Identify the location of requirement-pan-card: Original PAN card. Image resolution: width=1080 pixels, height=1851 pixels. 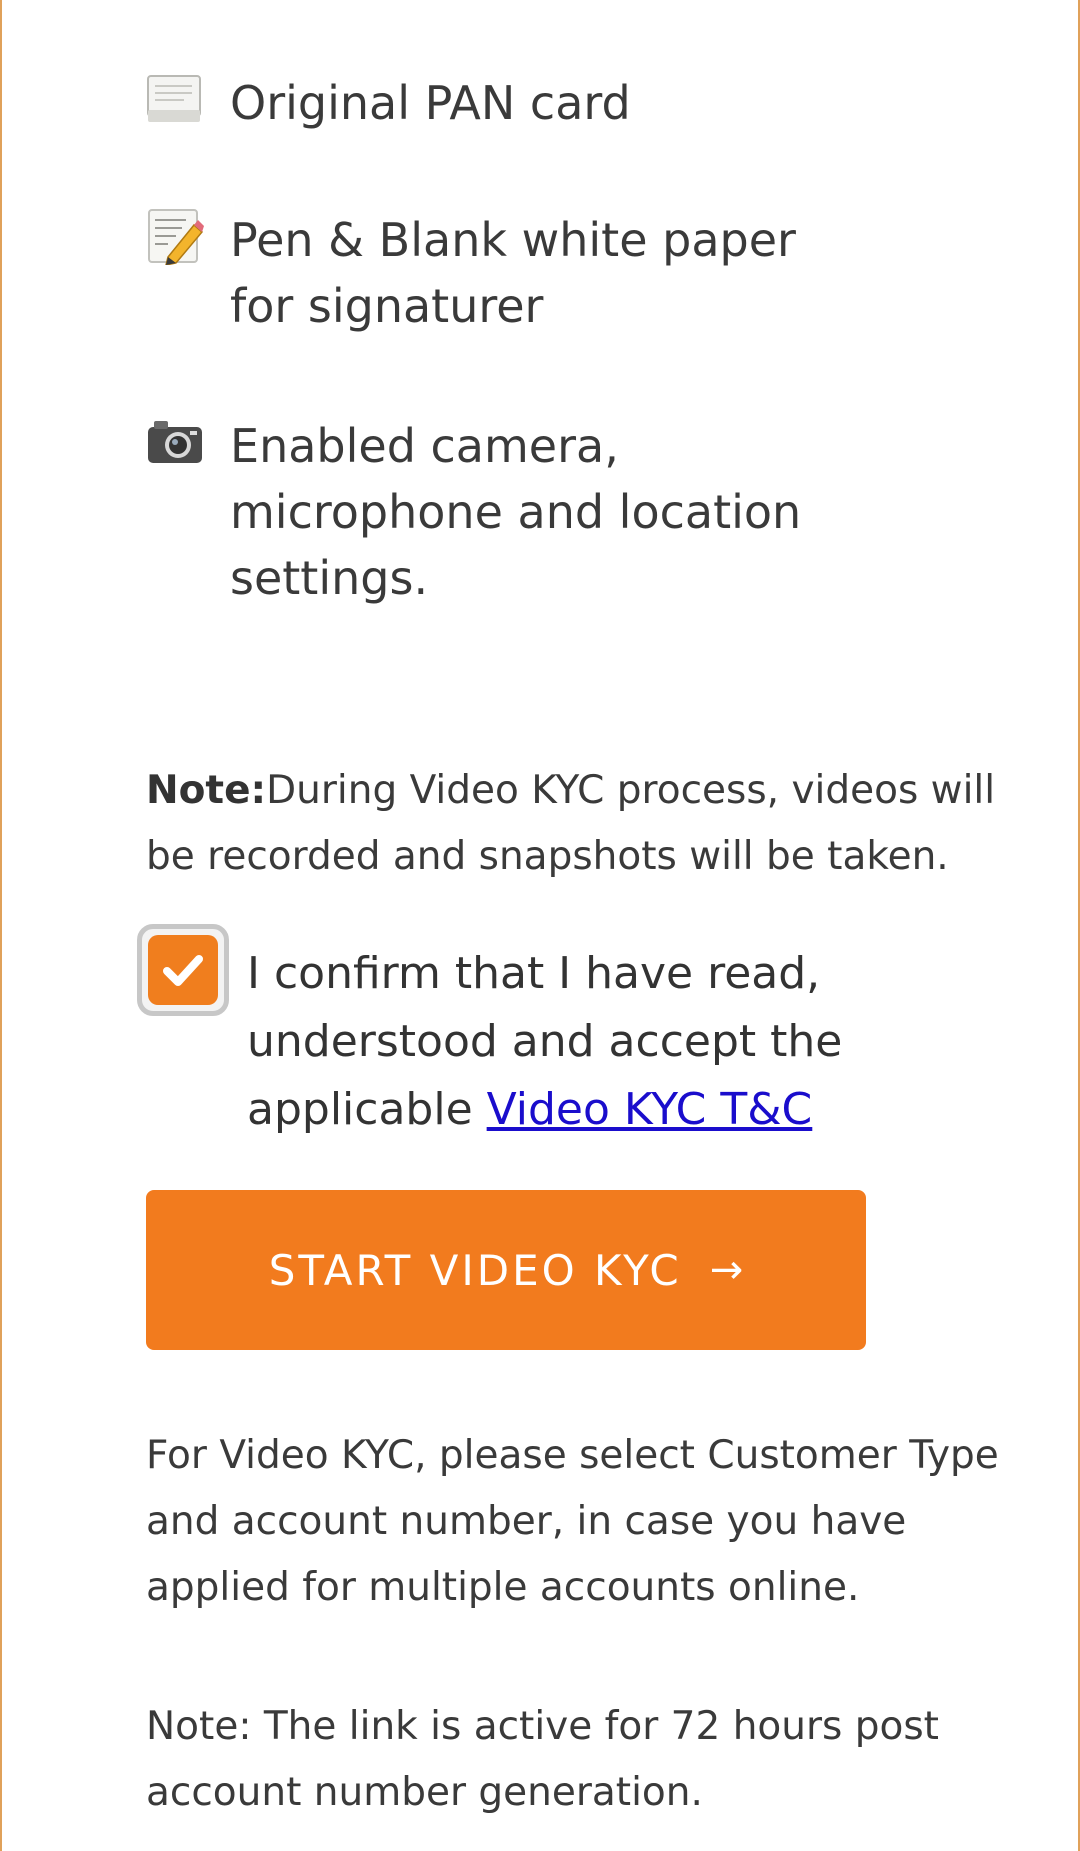
(498, 103).